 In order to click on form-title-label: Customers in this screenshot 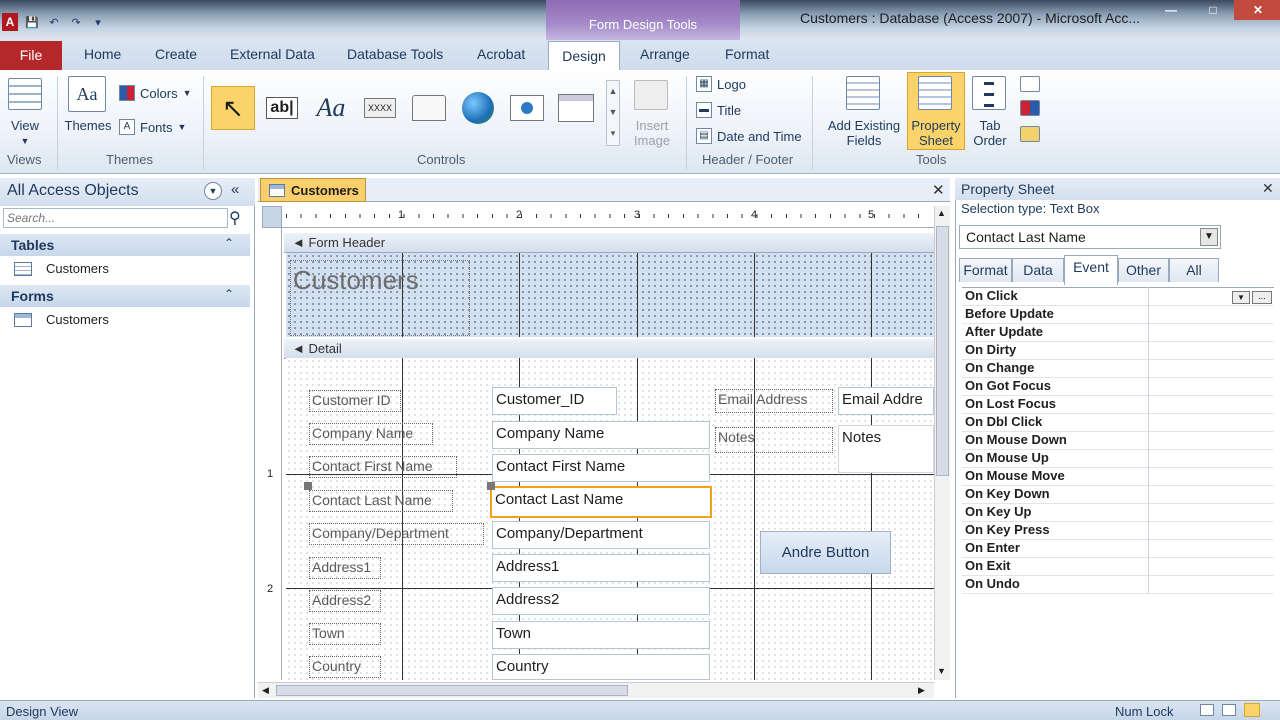, I will do `click(380, 298)`.